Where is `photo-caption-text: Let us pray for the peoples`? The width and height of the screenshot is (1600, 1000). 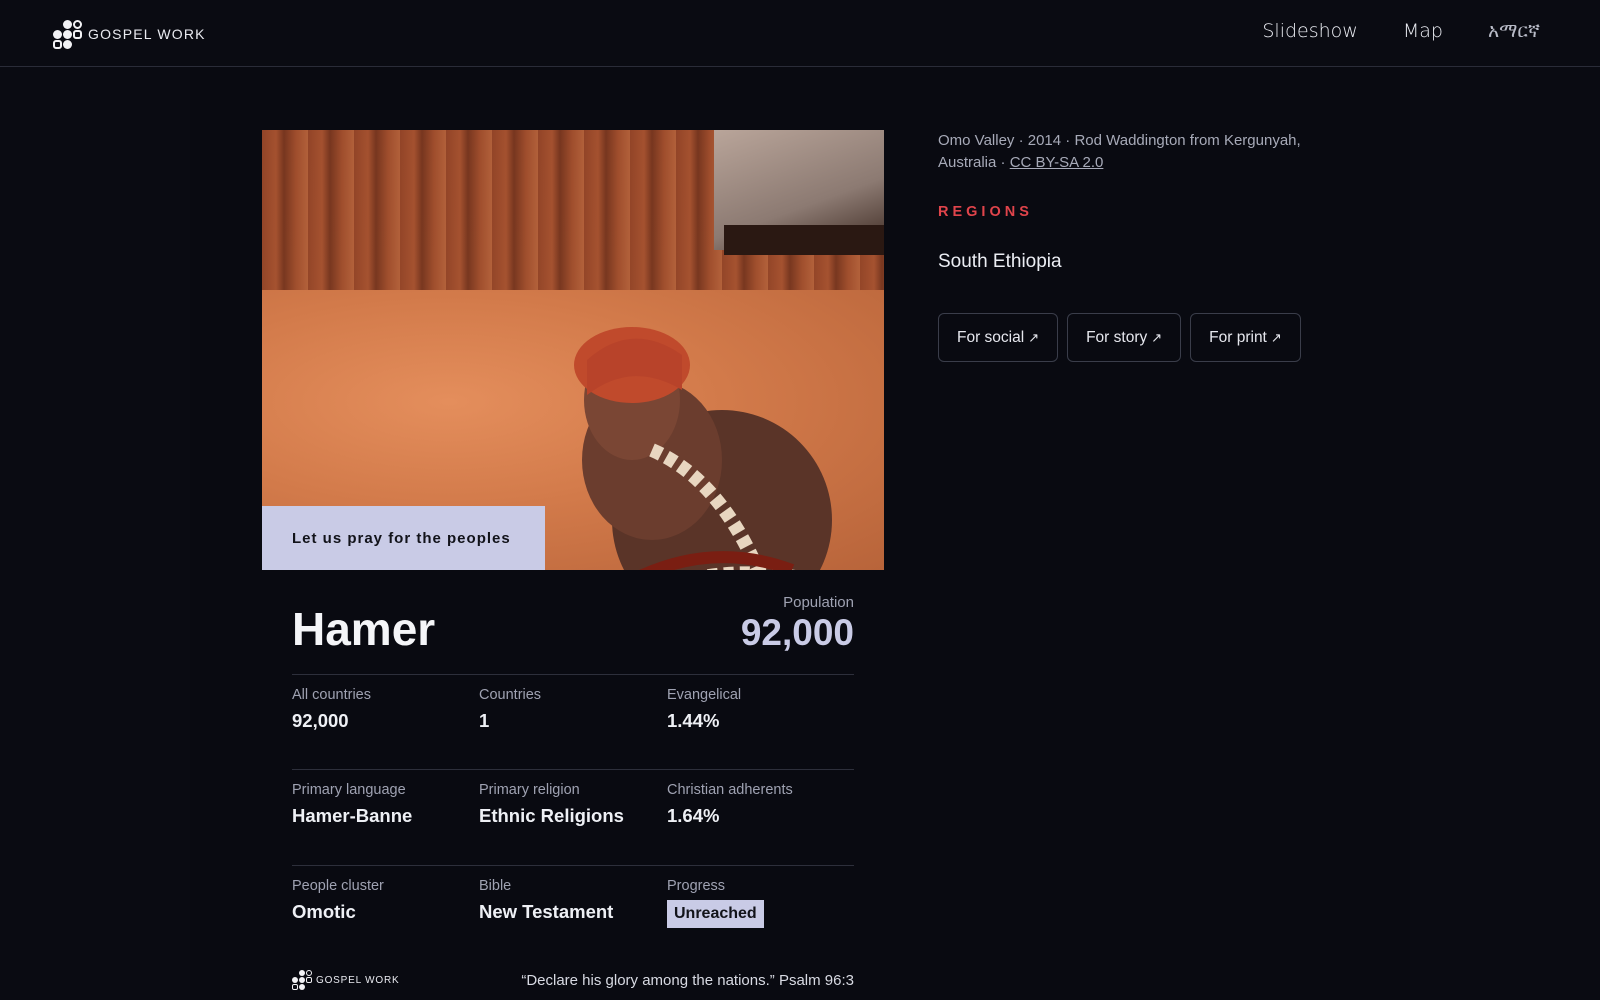 photo-caption-text: Let us pray for the peoples is located at coordinates (401, 538).